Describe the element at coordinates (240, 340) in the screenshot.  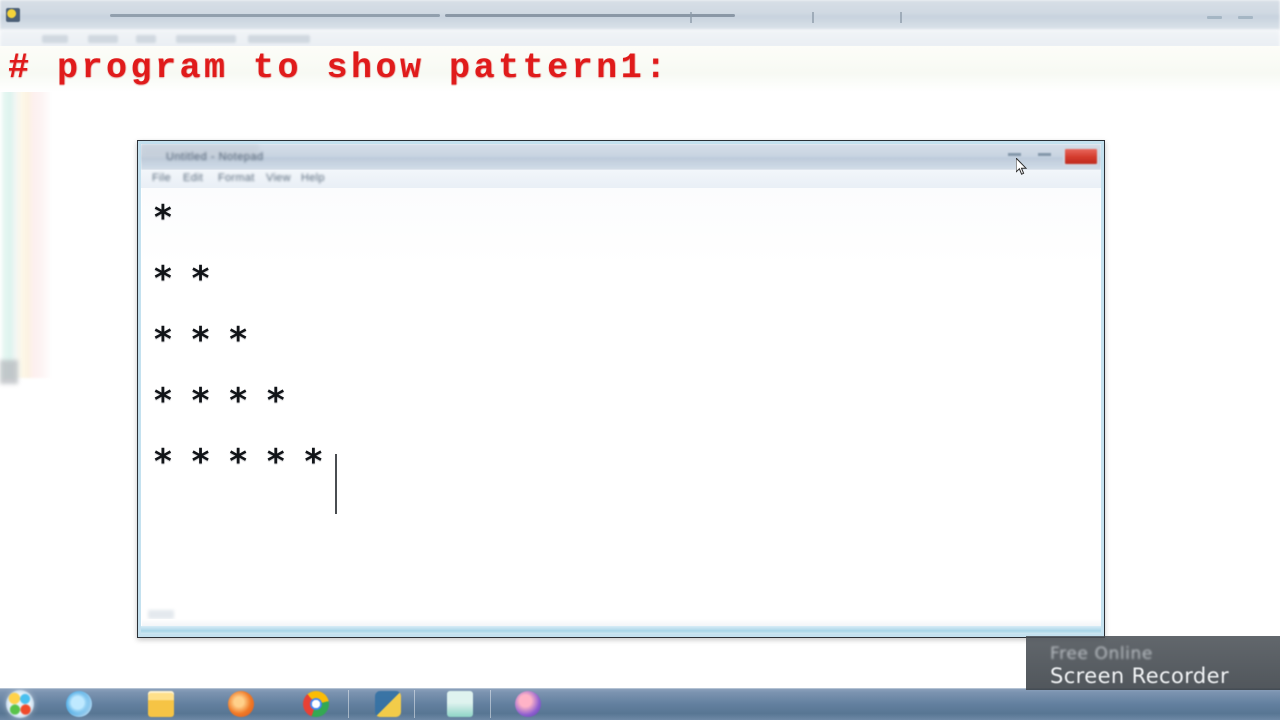
I see `pattern-output-text: * * * * * * * * * * * * * * *` at that location.